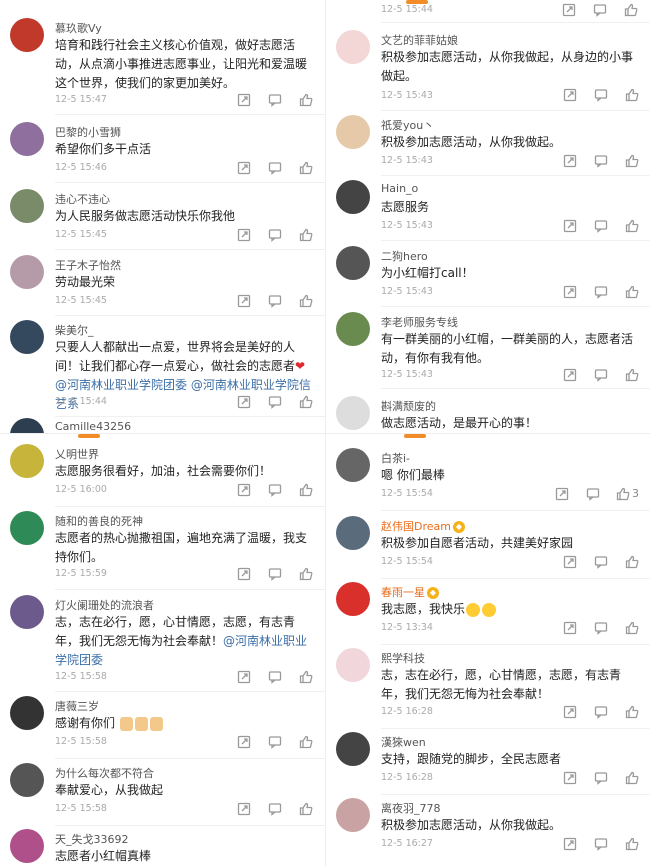 Image resolution: width=650 pixels, height=866 pixels. I want to click on username: Camille43256, so click(93, 426).